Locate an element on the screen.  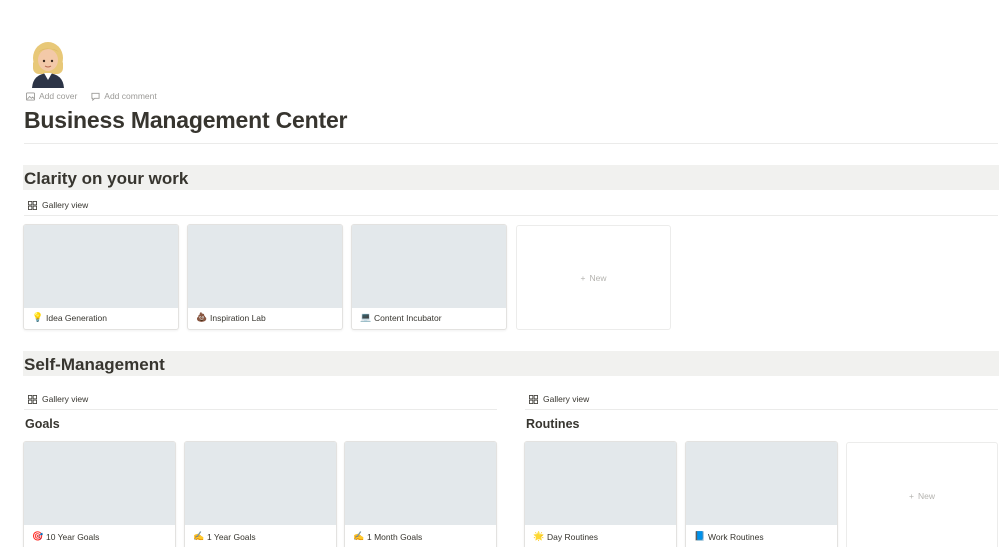
laptop-icon: 💻 is located at coordinates (366, 317).